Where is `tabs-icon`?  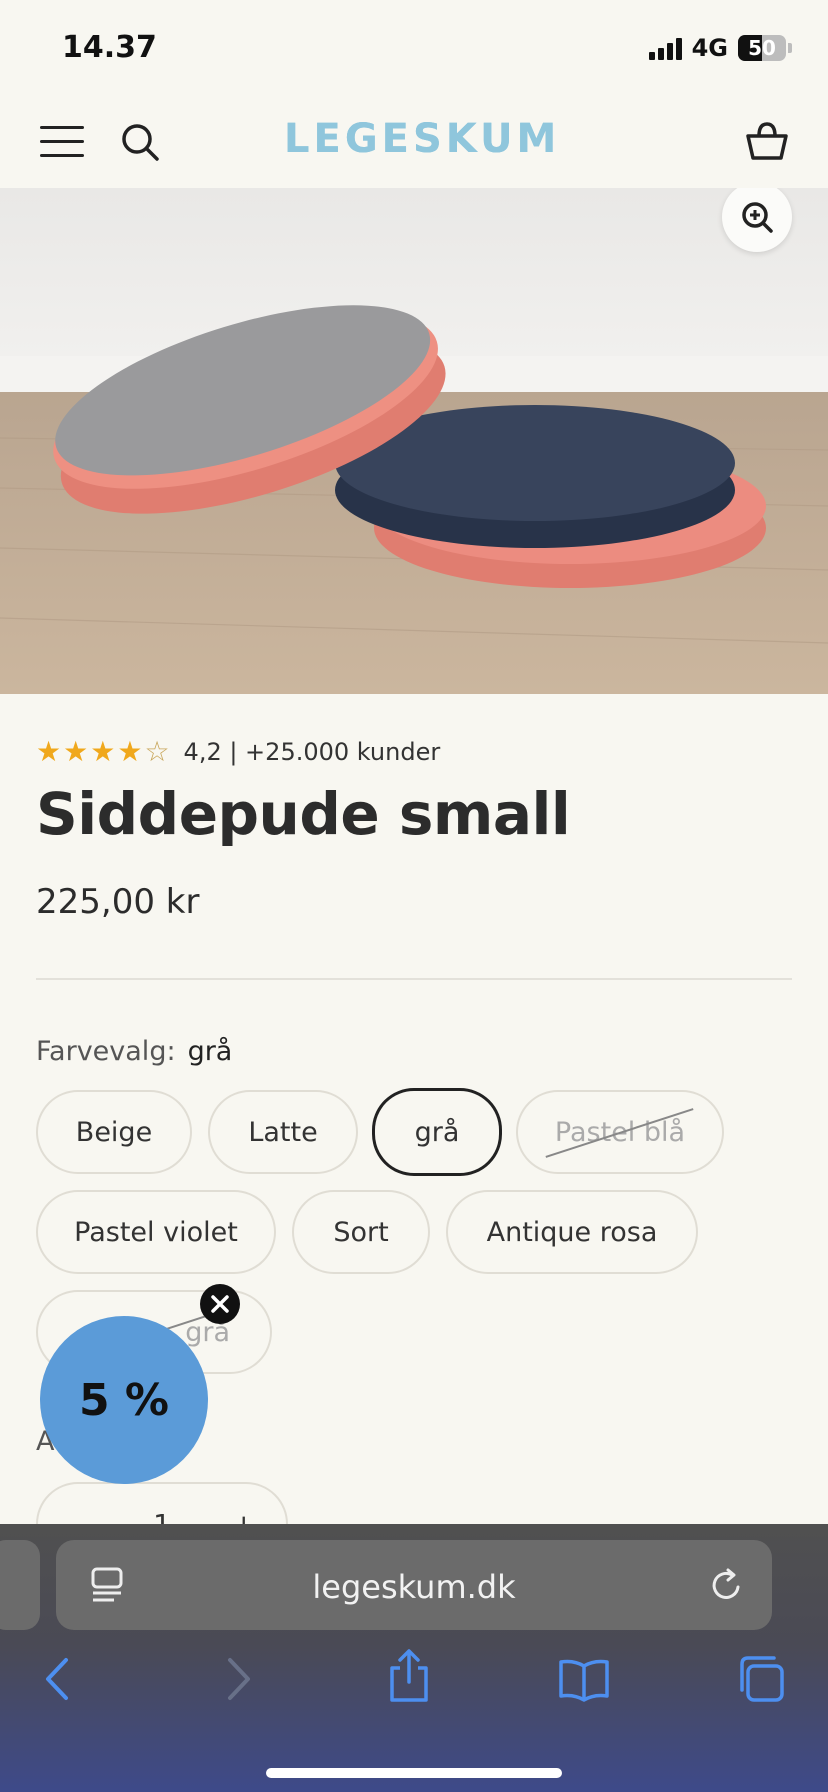
tabs-icon is located at coordinates (761, 1679).